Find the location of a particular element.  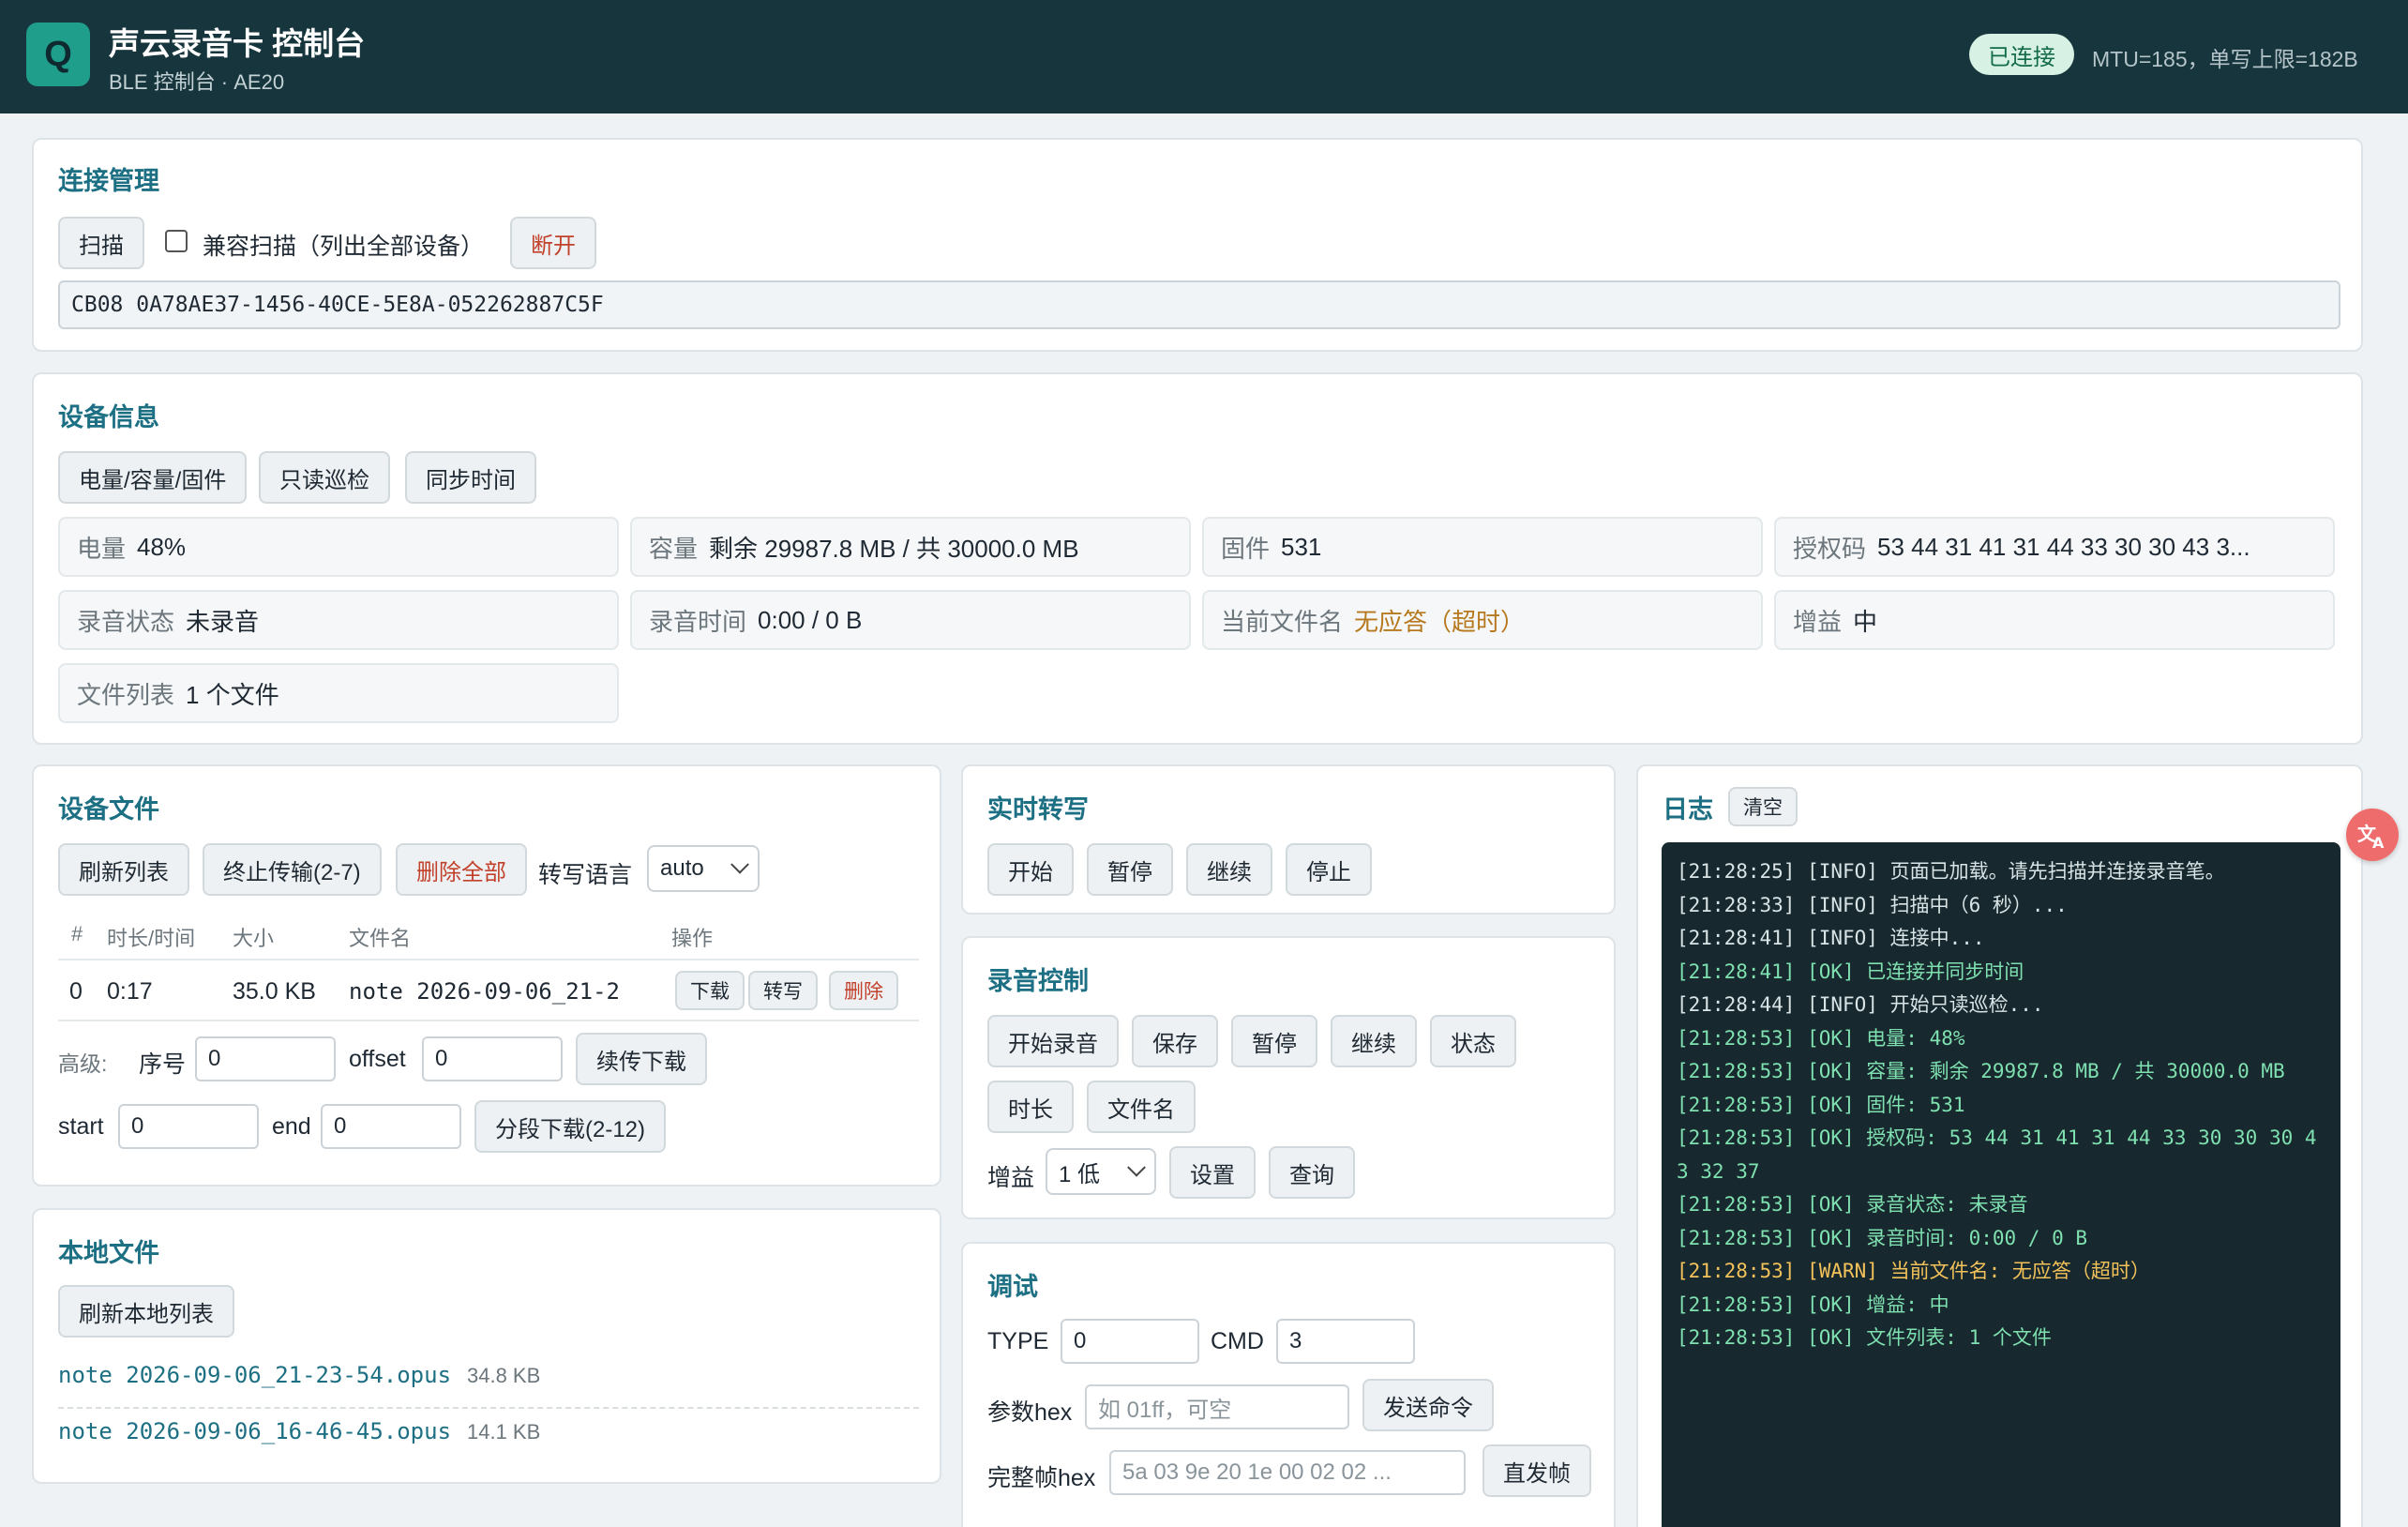

gain-set-button: 设置 is located at coordinates (1212, 1172).